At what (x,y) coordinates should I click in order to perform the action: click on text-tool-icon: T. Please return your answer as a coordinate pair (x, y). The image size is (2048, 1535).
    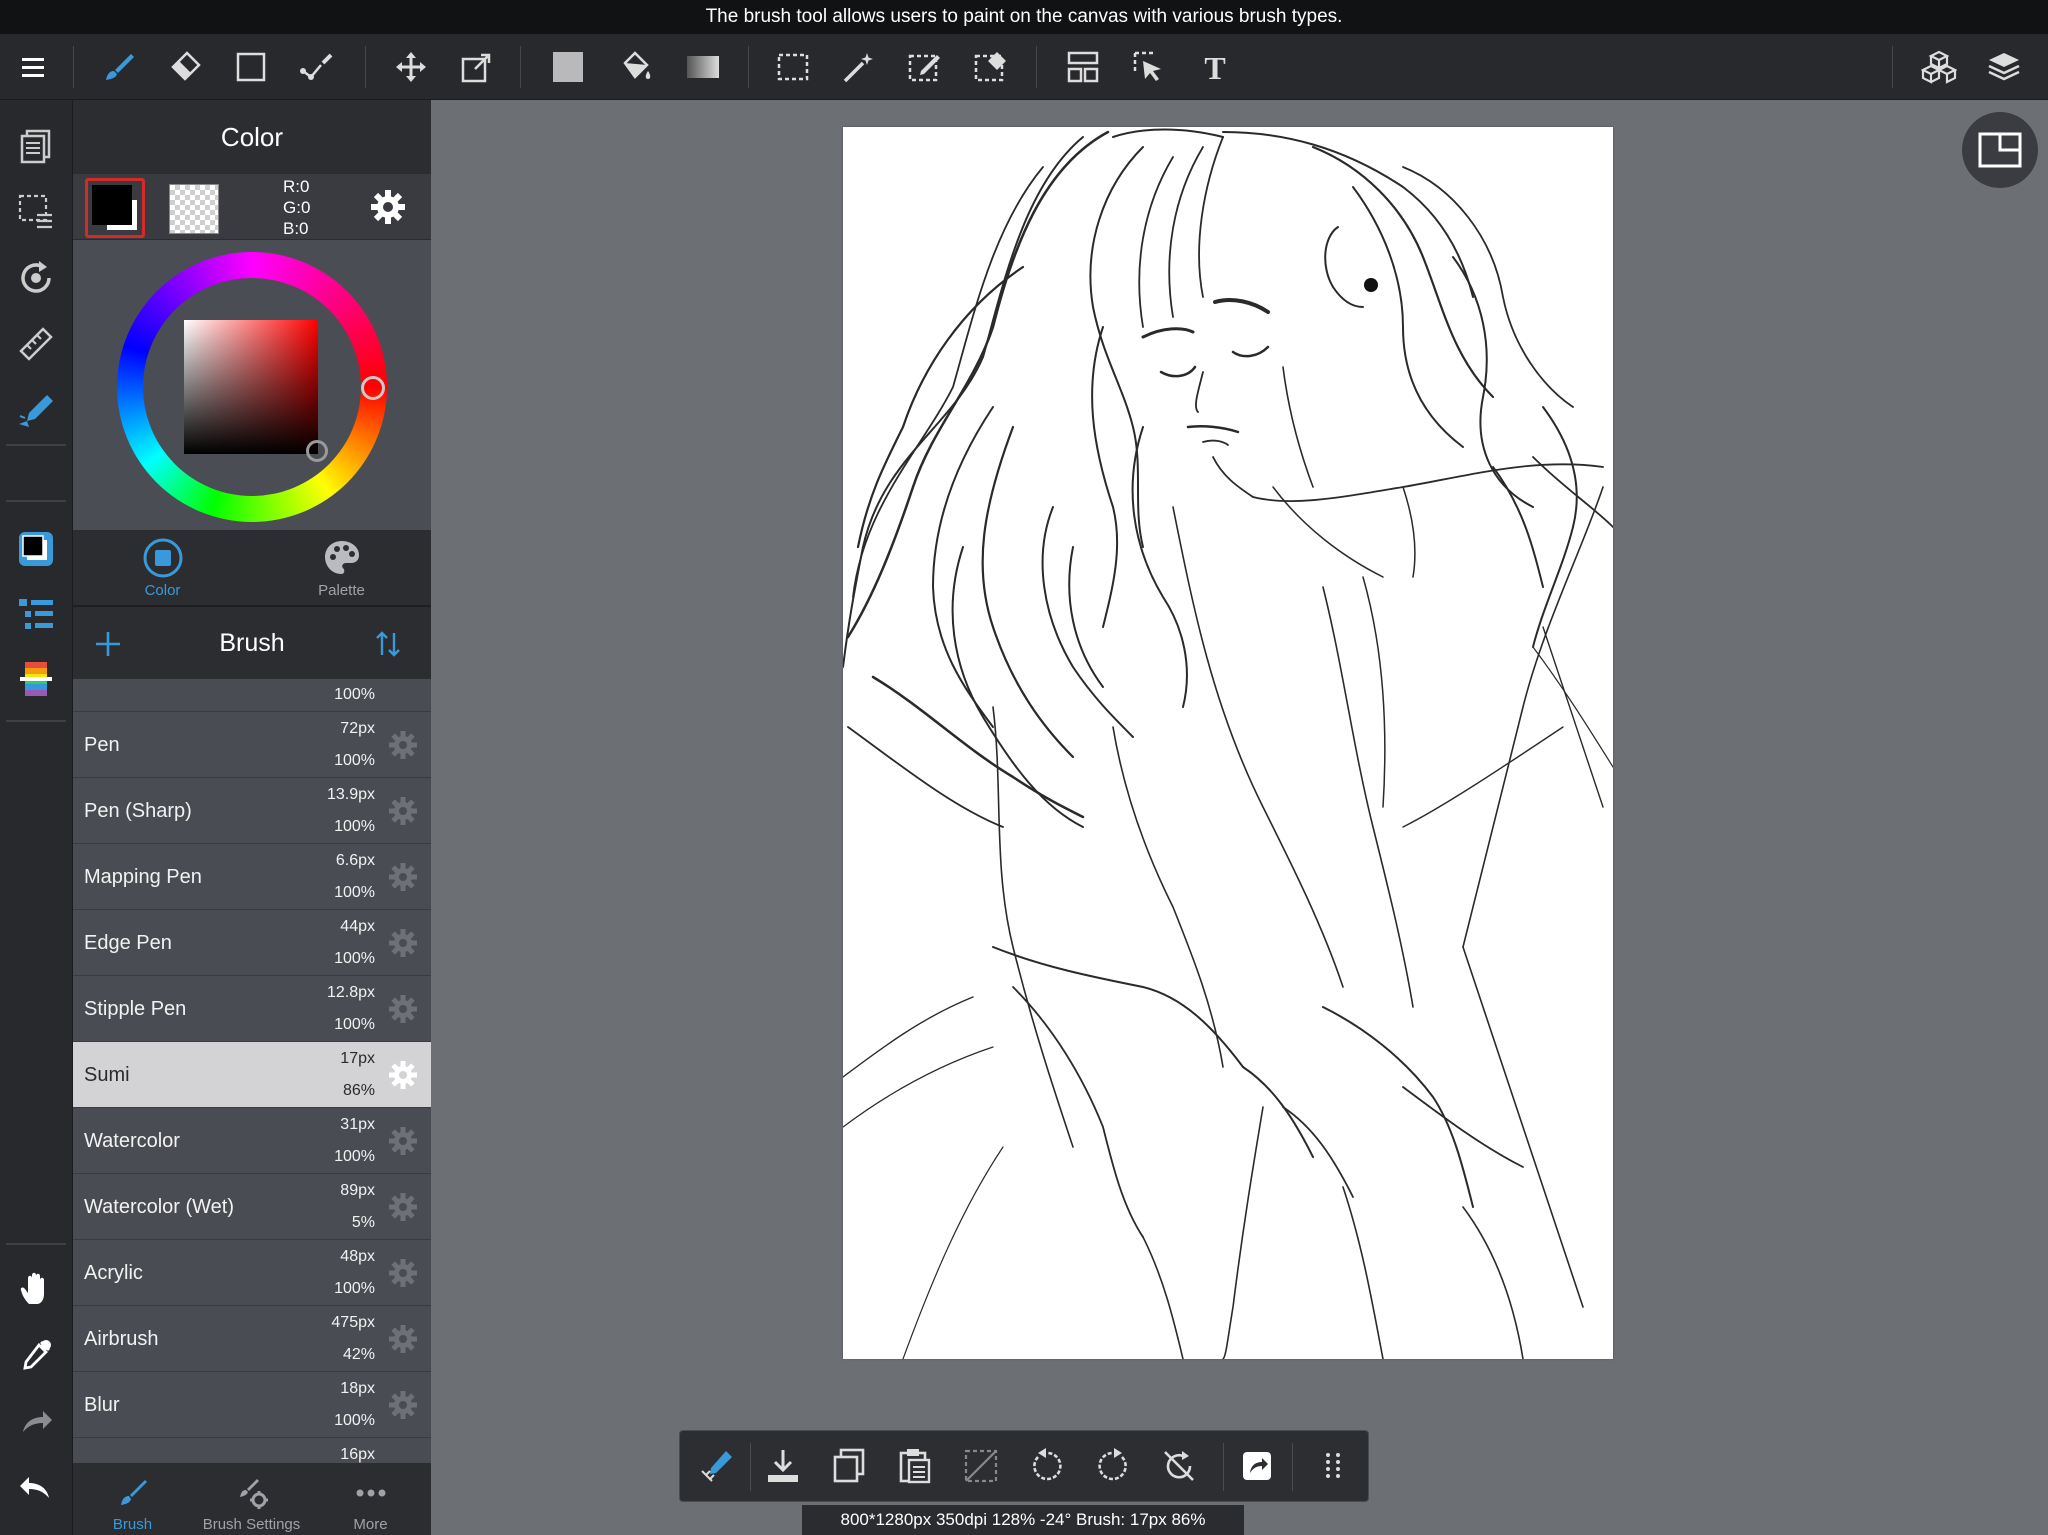
    Looking at the image, I should click on (1215, 67).